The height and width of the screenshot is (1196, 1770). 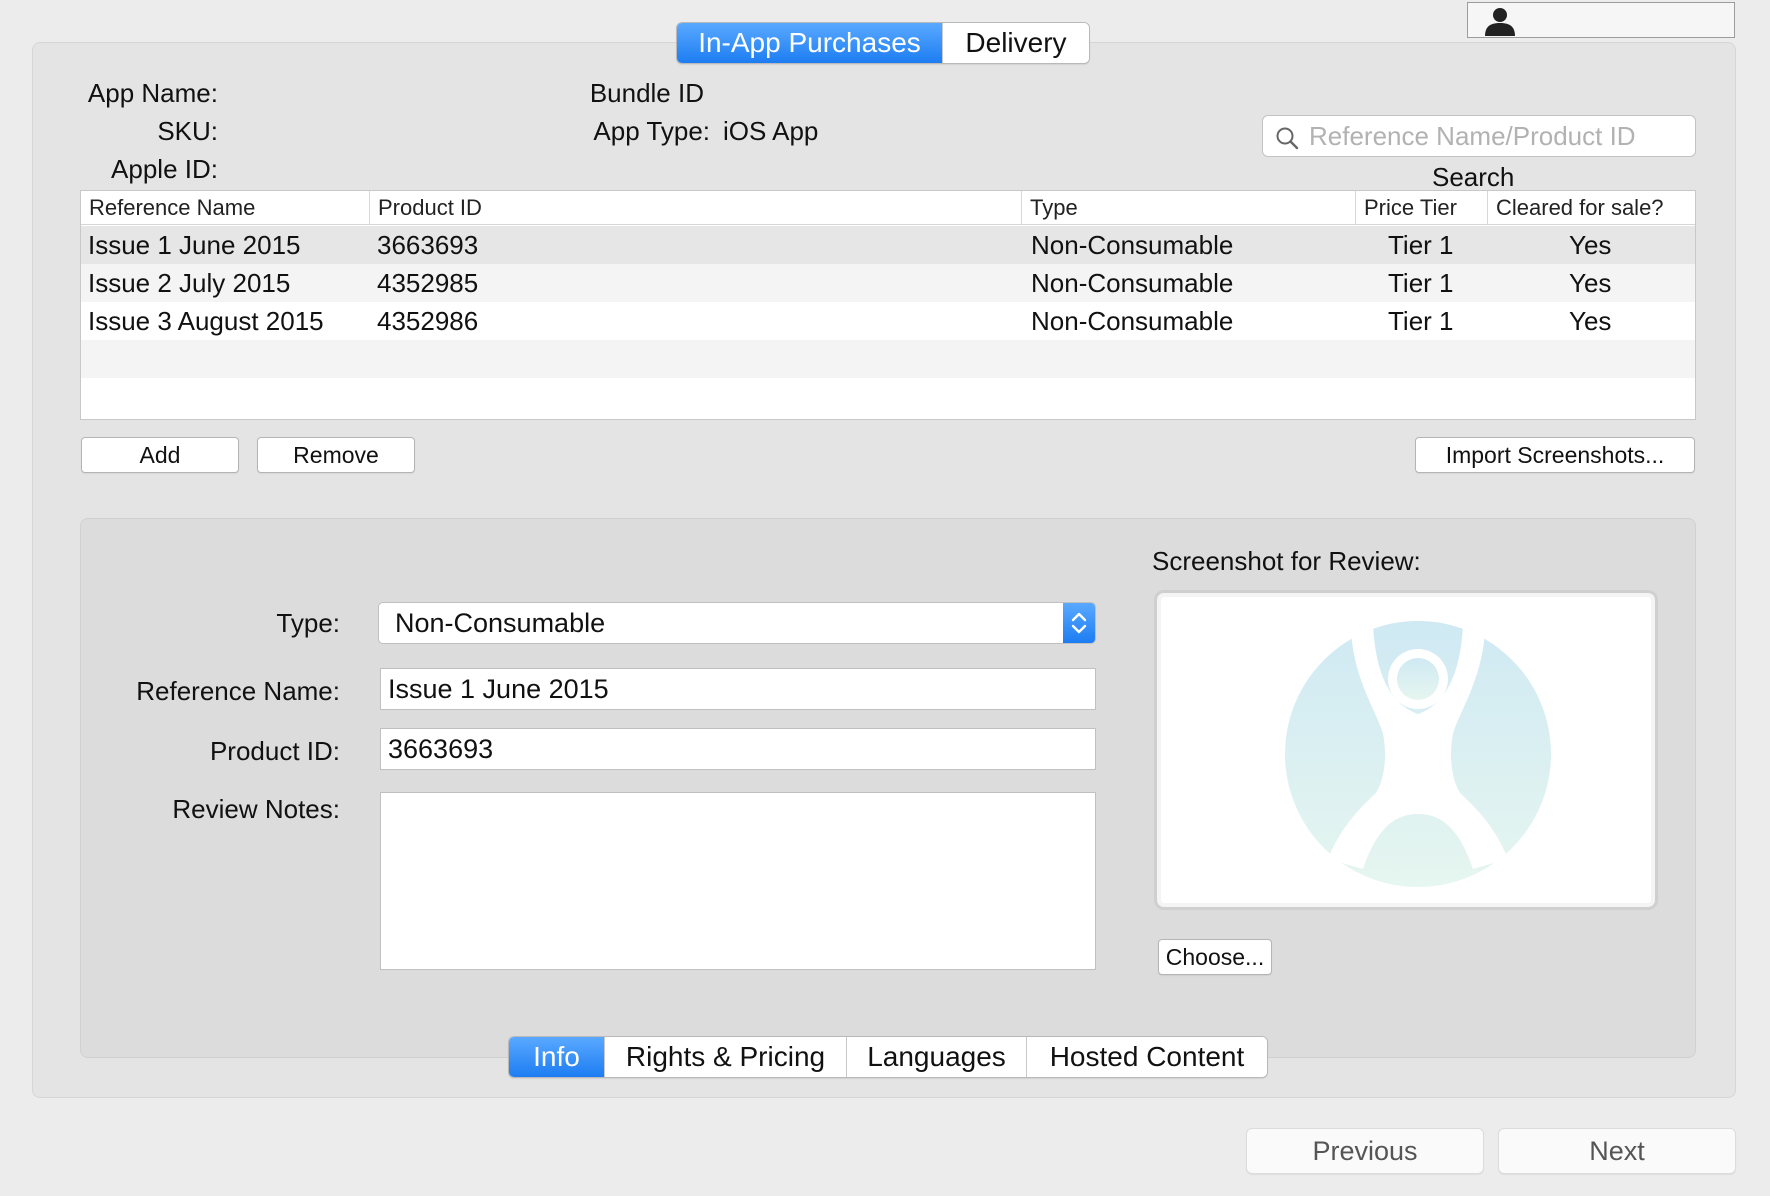 I want to click on column-header-product-id: Product ID, so click(x=695, y=208).